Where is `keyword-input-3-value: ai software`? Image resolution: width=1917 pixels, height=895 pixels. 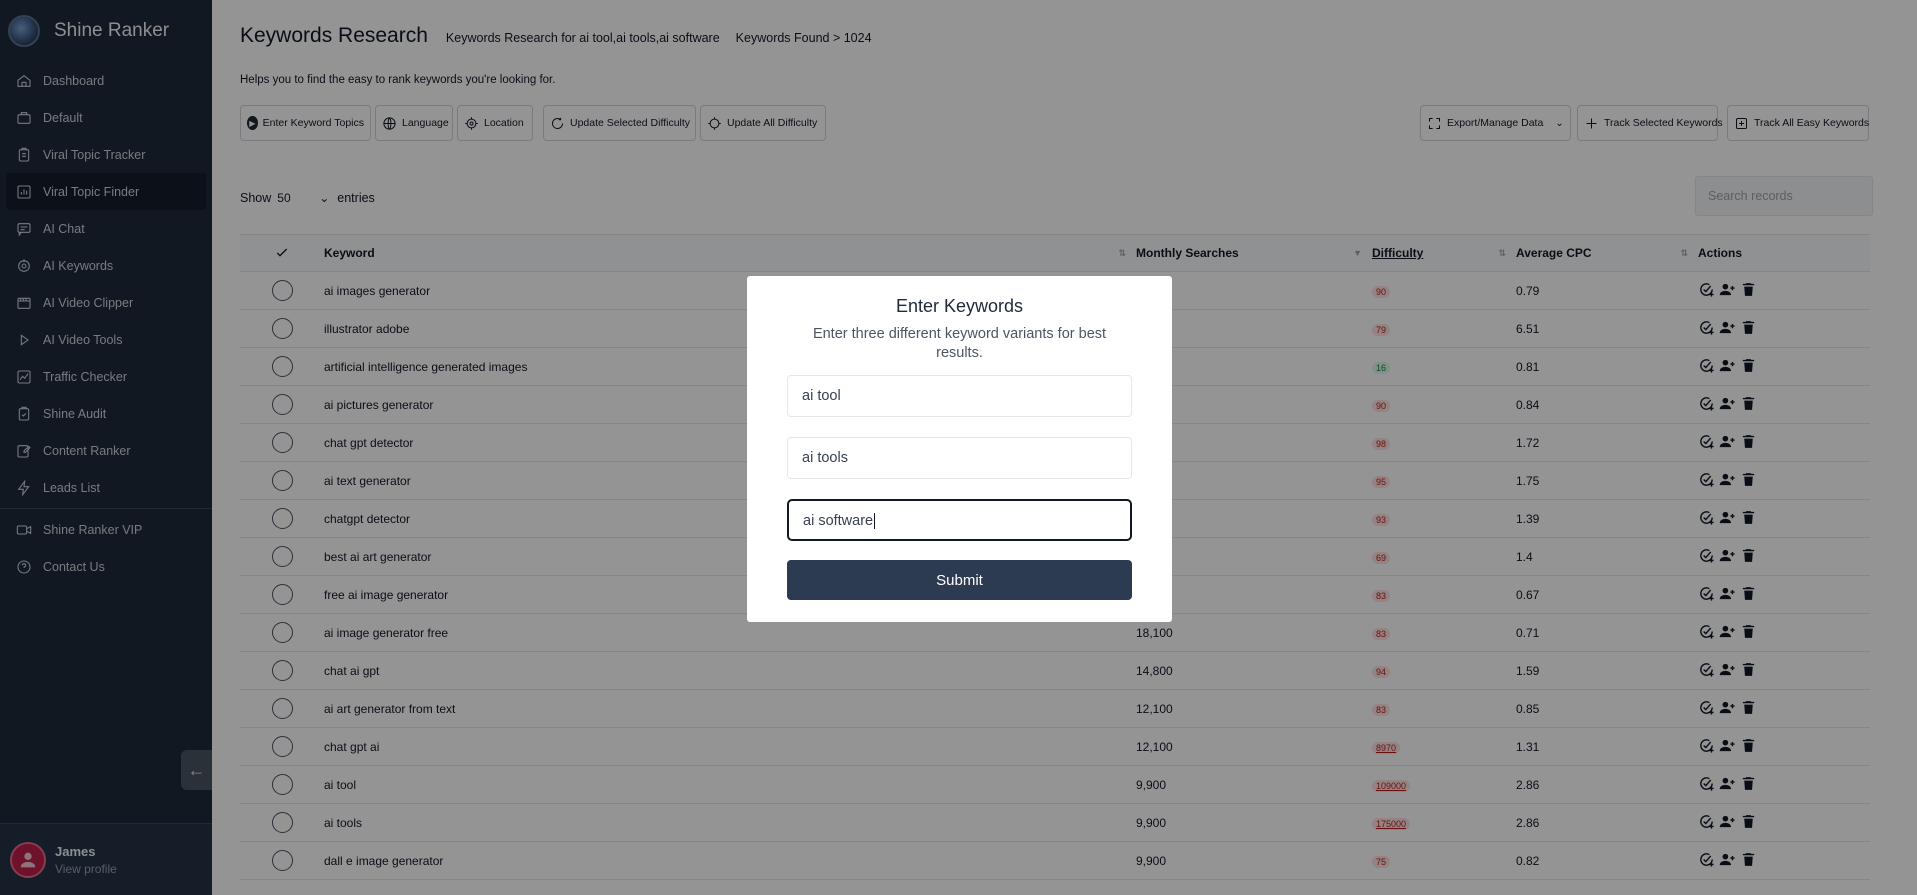 keyword-input-3-value: ai software is located at coordinates (838, 521).